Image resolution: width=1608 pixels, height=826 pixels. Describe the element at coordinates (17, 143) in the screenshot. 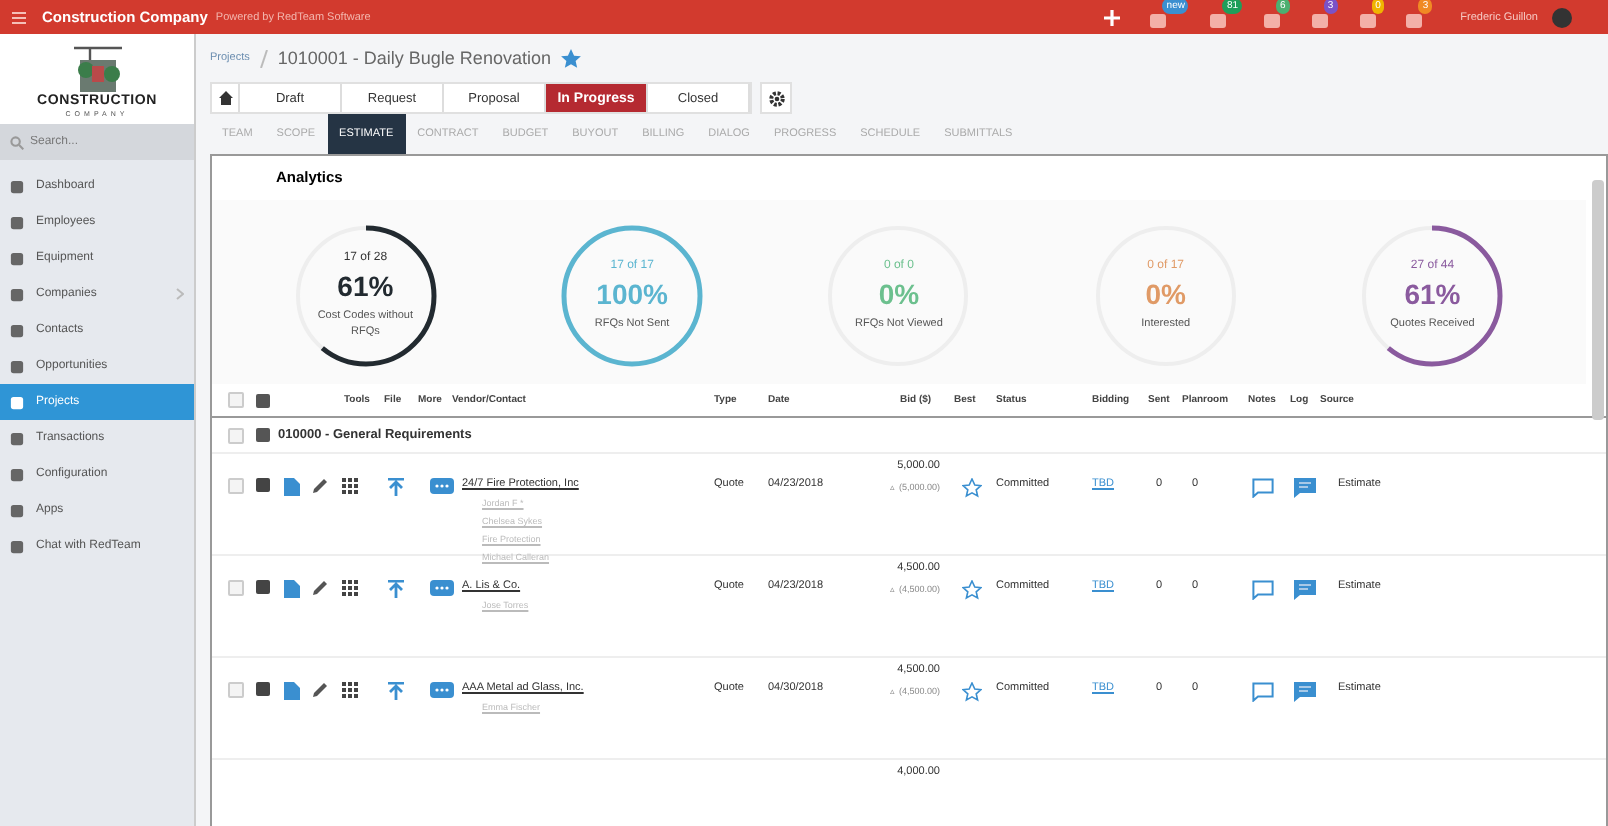

I see `search-icon` at that location.